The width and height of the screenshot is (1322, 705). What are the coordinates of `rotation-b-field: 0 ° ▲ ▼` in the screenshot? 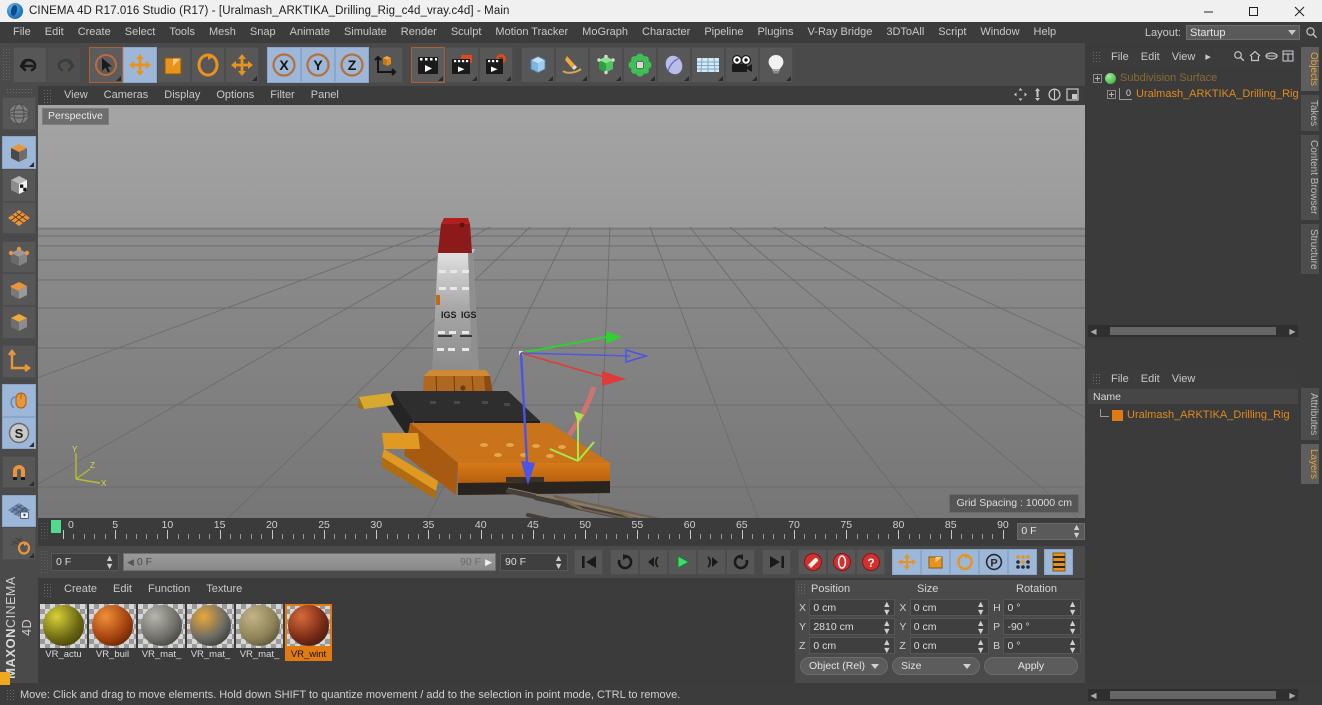 It's located at (1042, 645).